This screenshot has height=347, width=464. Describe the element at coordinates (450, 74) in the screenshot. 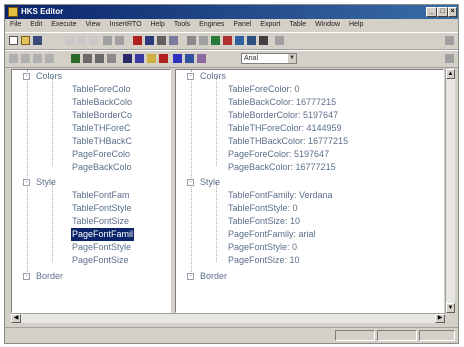

I see `scroll-up-icon: ▲` at that location.